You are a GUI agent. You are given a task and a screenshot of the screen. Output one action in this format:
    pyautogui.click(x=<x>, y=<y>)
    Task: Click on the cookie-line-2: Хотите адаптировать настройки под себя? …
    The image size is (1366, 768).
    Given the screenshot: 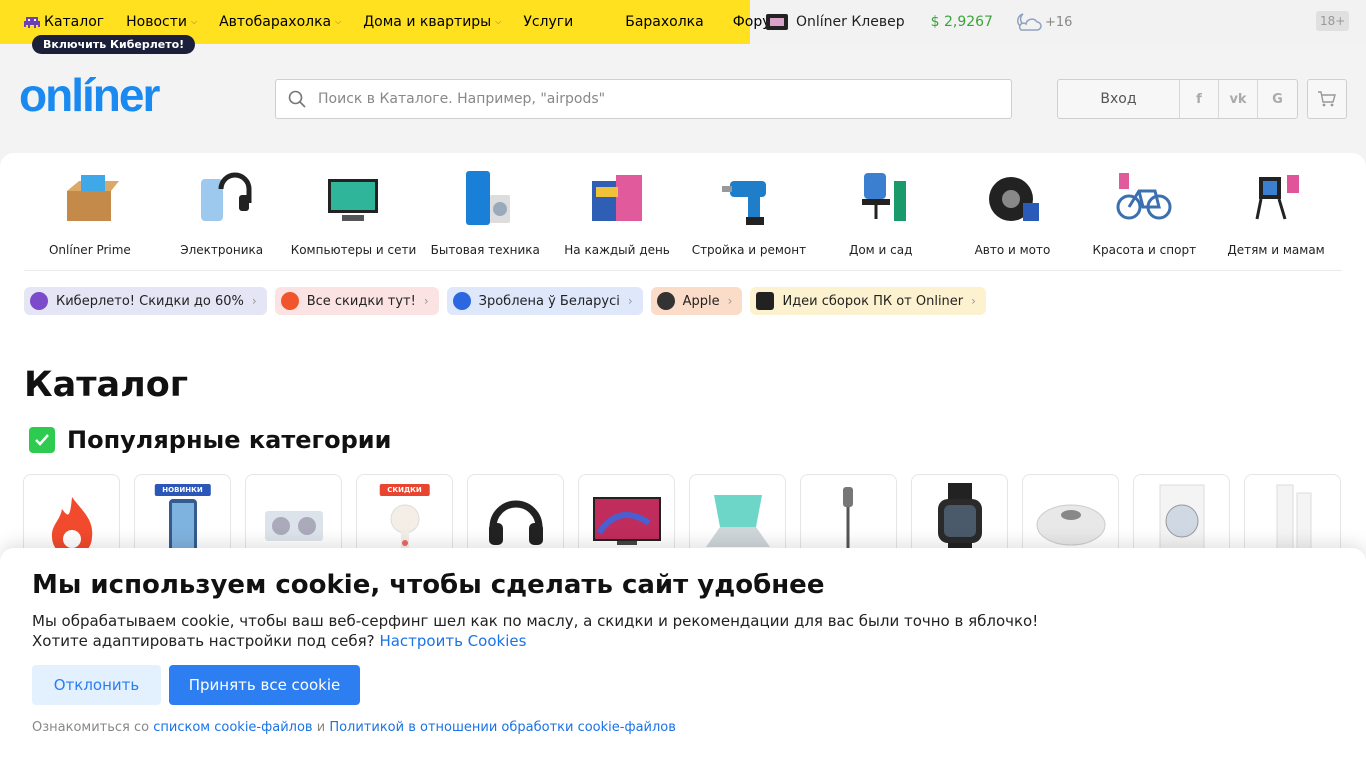 What is the action you would take?
    pyautogui.click(x=535, y=641)
    